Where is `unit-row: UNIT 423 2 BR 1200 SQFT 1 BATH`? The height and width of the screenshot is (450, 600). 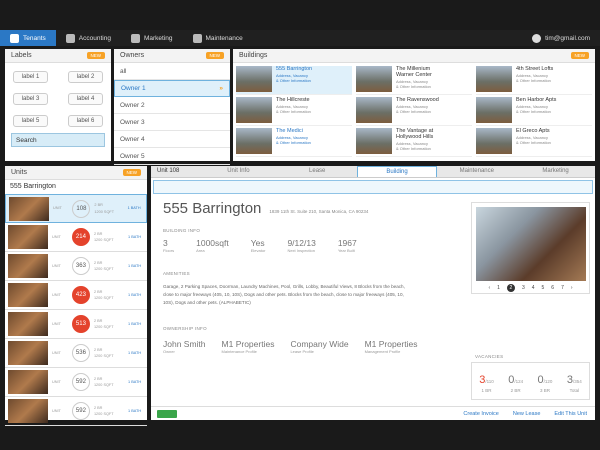 unit-row: UNIT 423 2 BR 1200 SQFT 1 BATH is located at coordinates (76, 295).